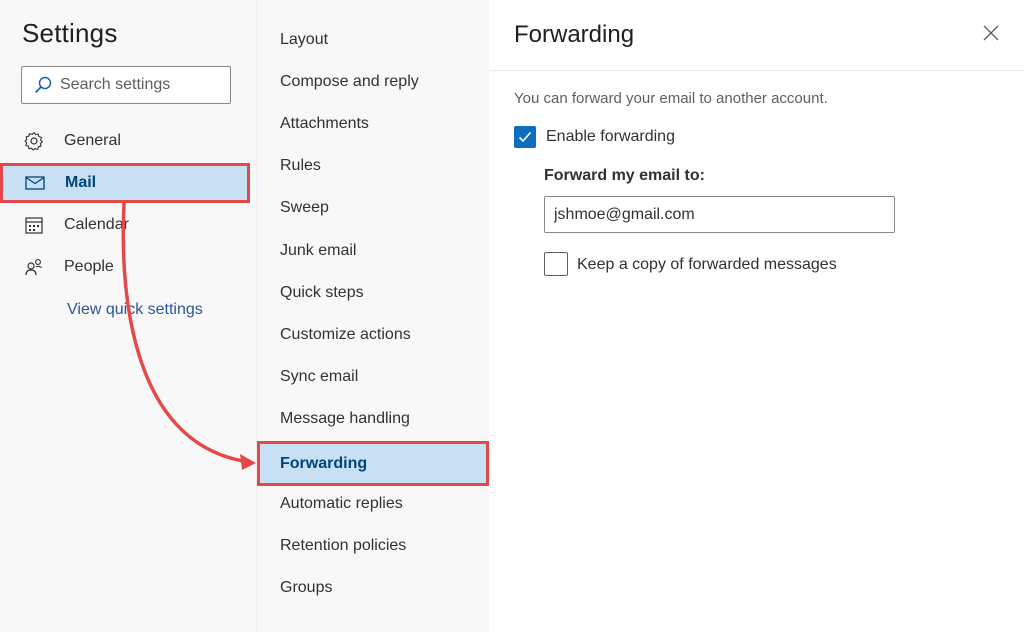 Image resolution: width=1024 pixels, height=632 pixels. What do you see at coordinates (38, 225) in the screenshot?
I see `calendar-icon` at bounding box center [38, 225].